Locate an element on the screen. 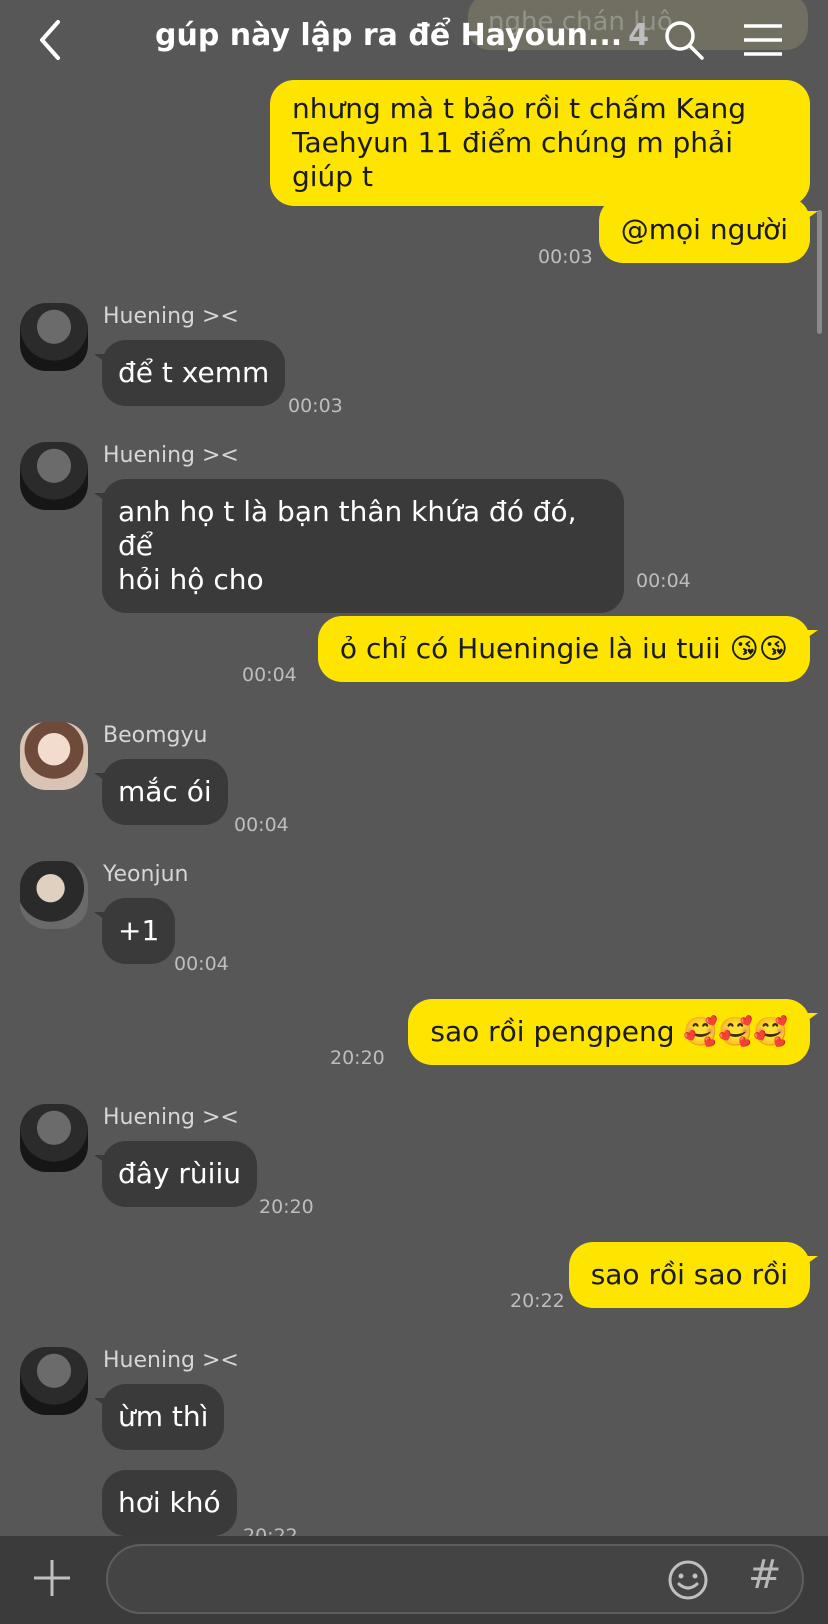  incoming-message: hơi khó is located at coordinates (169, 1503).